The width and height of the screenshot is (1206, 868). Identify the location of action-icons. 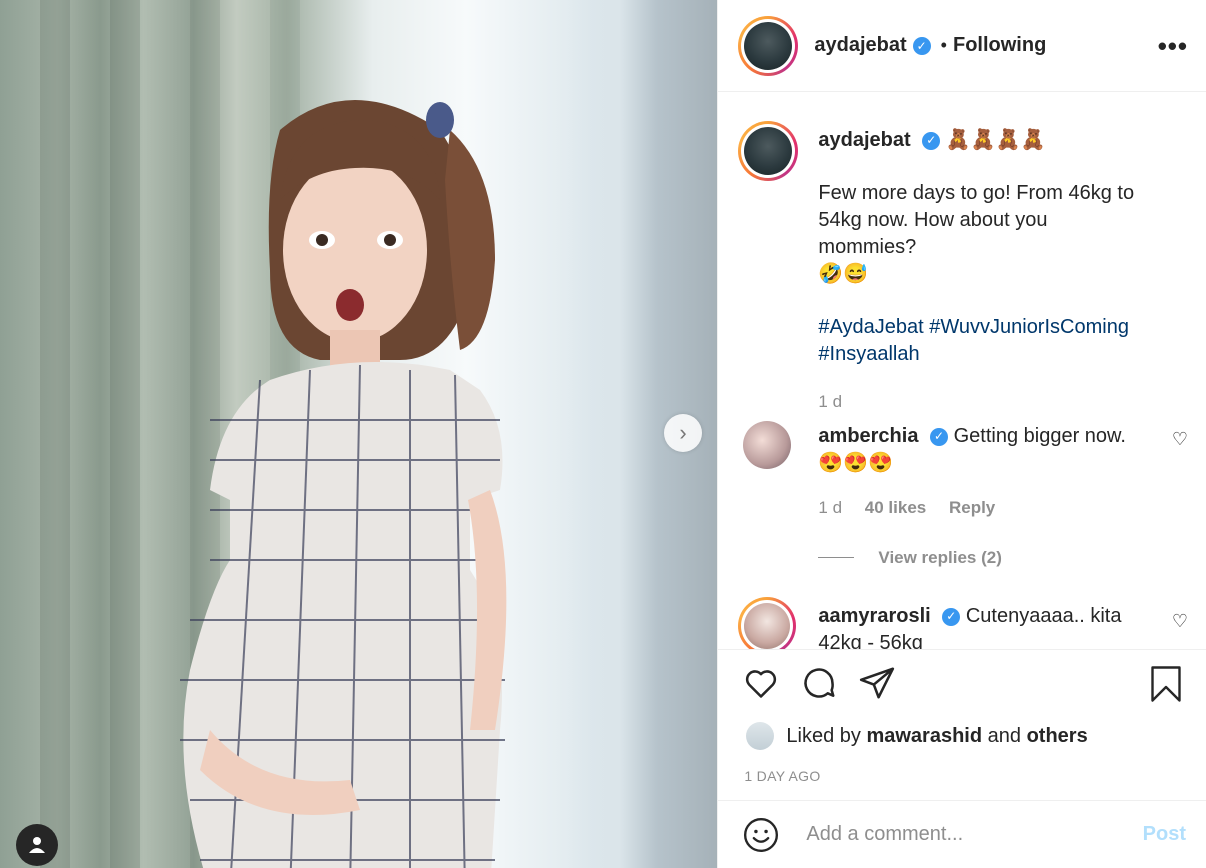
(963, 686).